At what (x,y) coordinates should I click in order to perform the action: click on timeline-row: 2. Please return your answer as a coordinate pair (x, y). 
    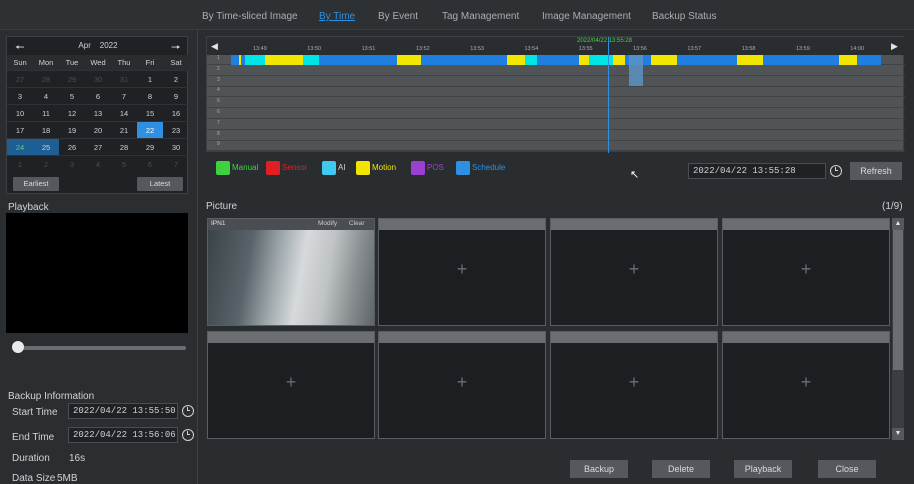
    Looking at the image, I should click on (556, 71).